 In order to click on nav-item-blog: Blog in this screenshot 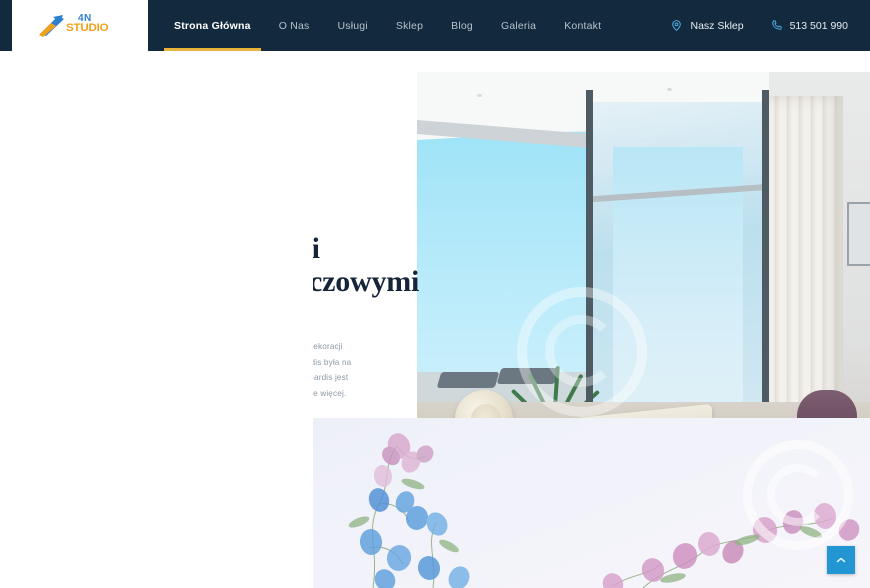, I will do `click(462, 25)`.